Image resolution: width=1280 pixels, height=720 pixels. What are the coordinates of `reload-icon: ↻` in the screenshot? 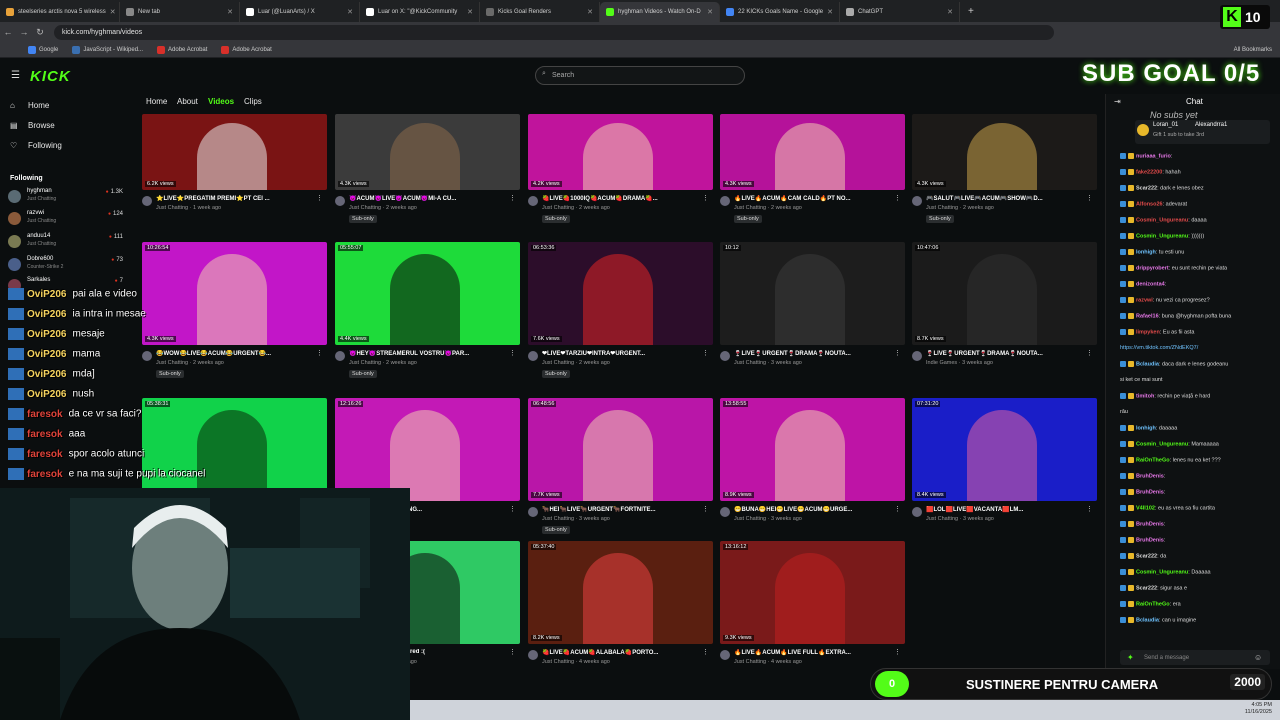 It's located at (40, 32).